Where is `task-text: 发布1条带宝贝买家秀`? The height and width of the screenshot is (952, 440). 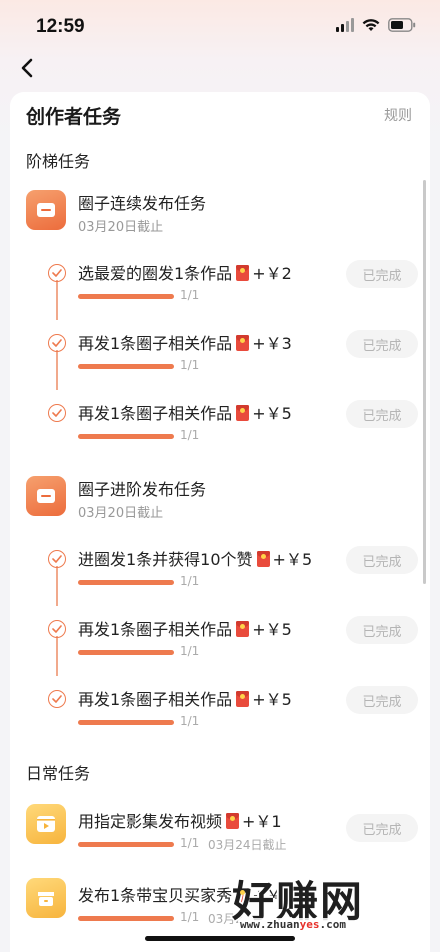
task-text: 发布1条带宝贝买家秀 is located at coordinates (155, 895).